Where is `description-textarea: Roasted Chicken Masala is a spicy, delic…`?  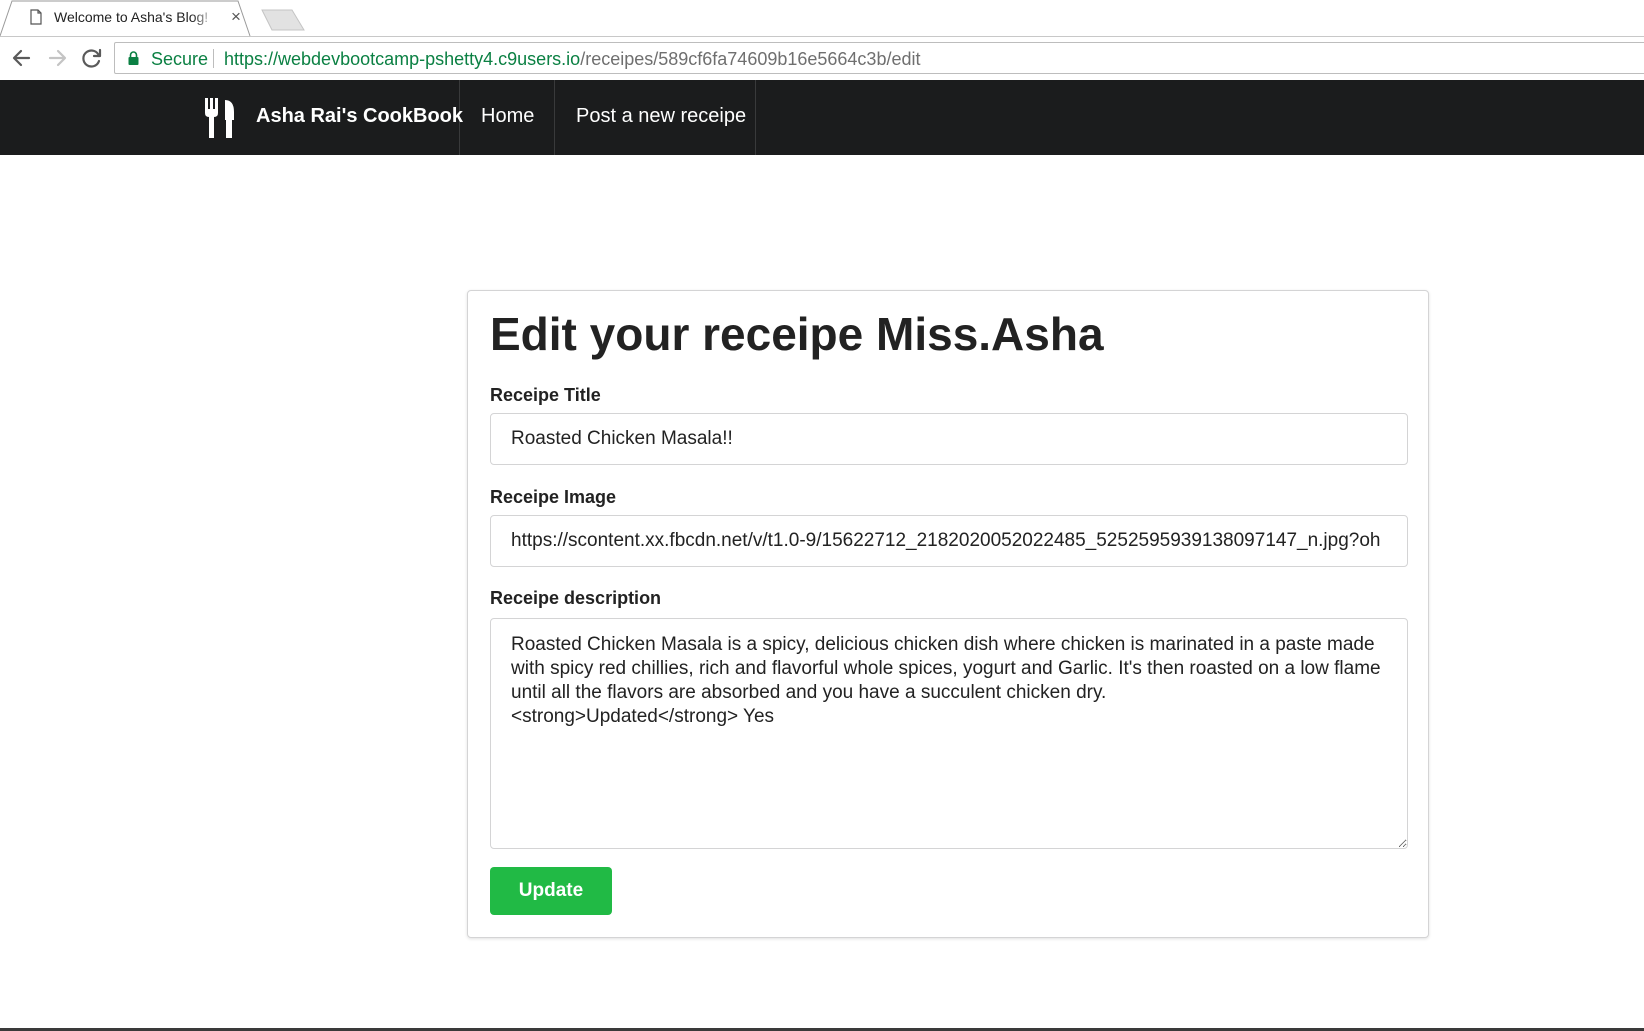
description-textarea: Roasted Chicken Masala is a spicy, delic… is located at coordinates (949, 733).